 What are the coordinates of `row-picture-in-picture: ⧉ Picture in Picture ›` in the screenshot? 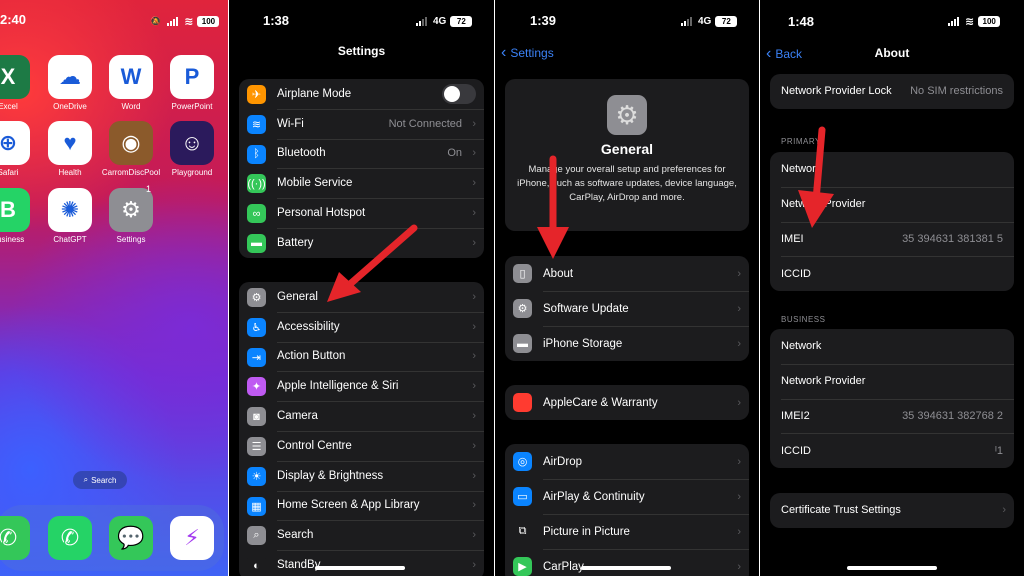 It's located at (627, 531).